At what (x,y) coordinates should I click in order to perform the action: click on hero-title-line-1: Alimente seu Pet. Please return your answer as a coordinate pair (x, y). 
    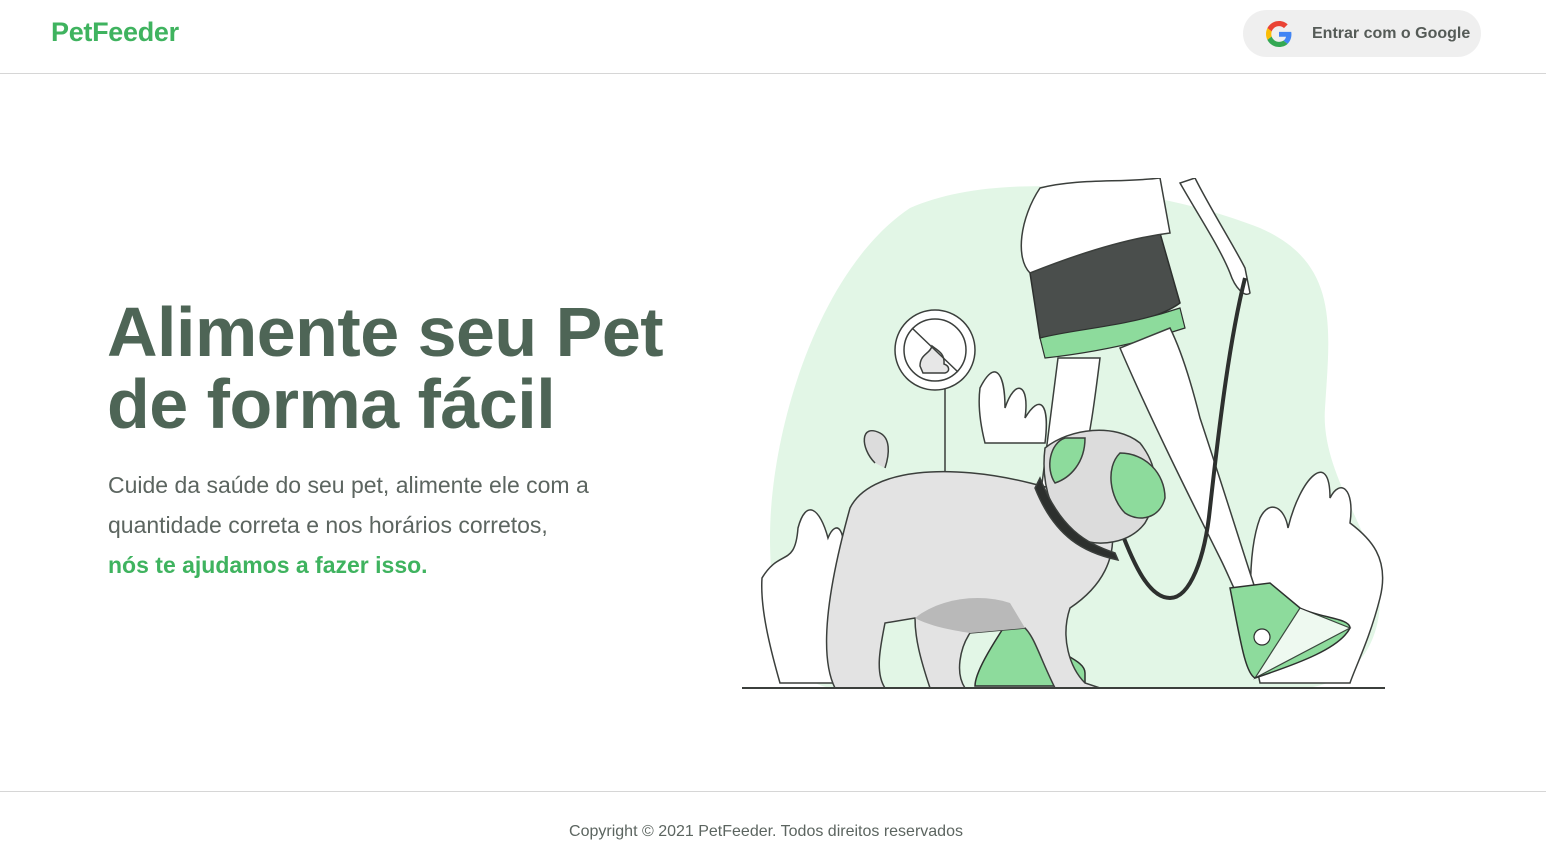
    Looking at the image, I should click on (385, 332).